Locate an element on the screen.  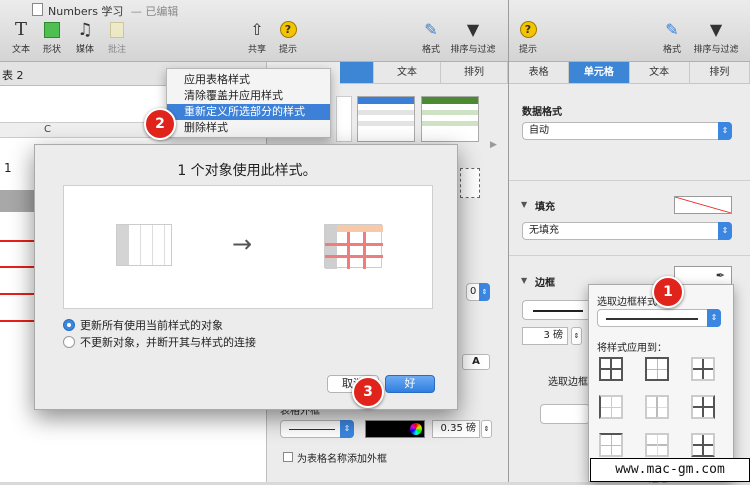
tab-arrange: 排列 is located at coordinates (720, 72).